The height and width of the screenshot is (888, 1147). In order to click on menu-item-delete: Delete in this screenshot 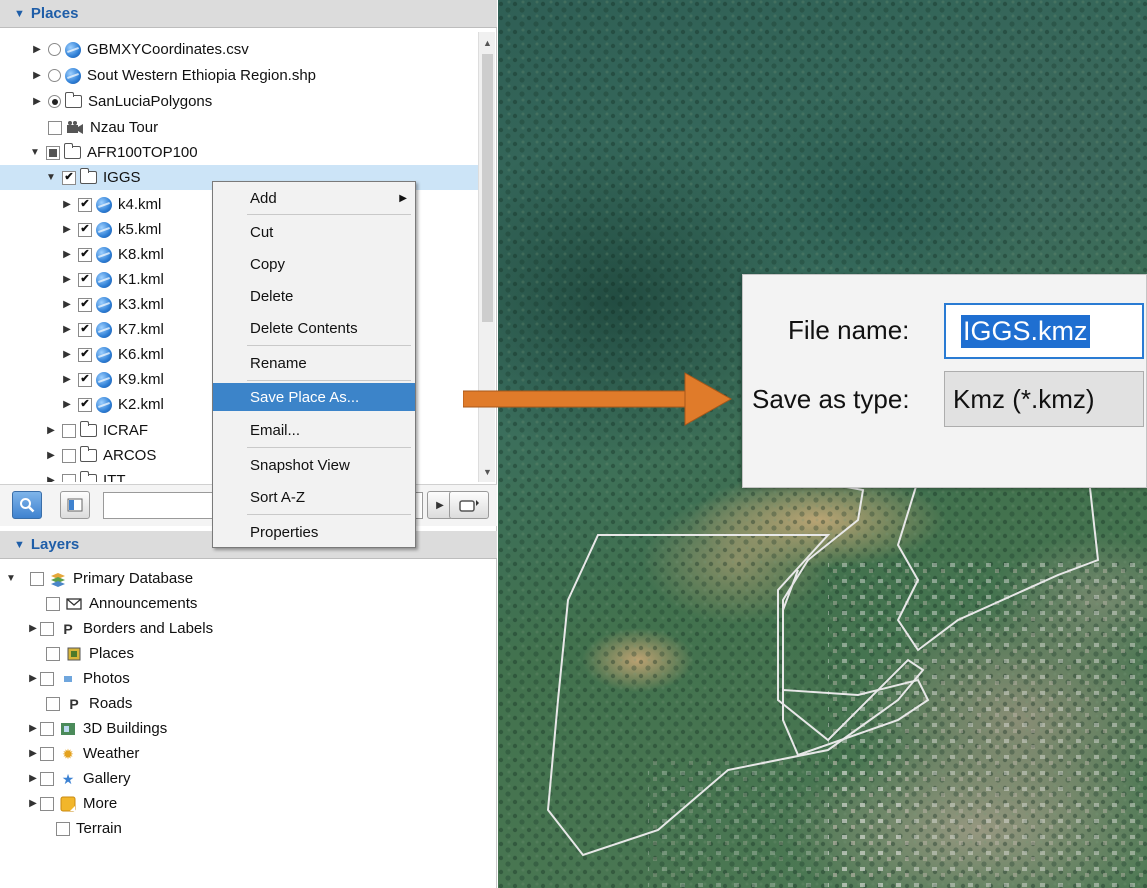, I will do `click(314, 296)`.